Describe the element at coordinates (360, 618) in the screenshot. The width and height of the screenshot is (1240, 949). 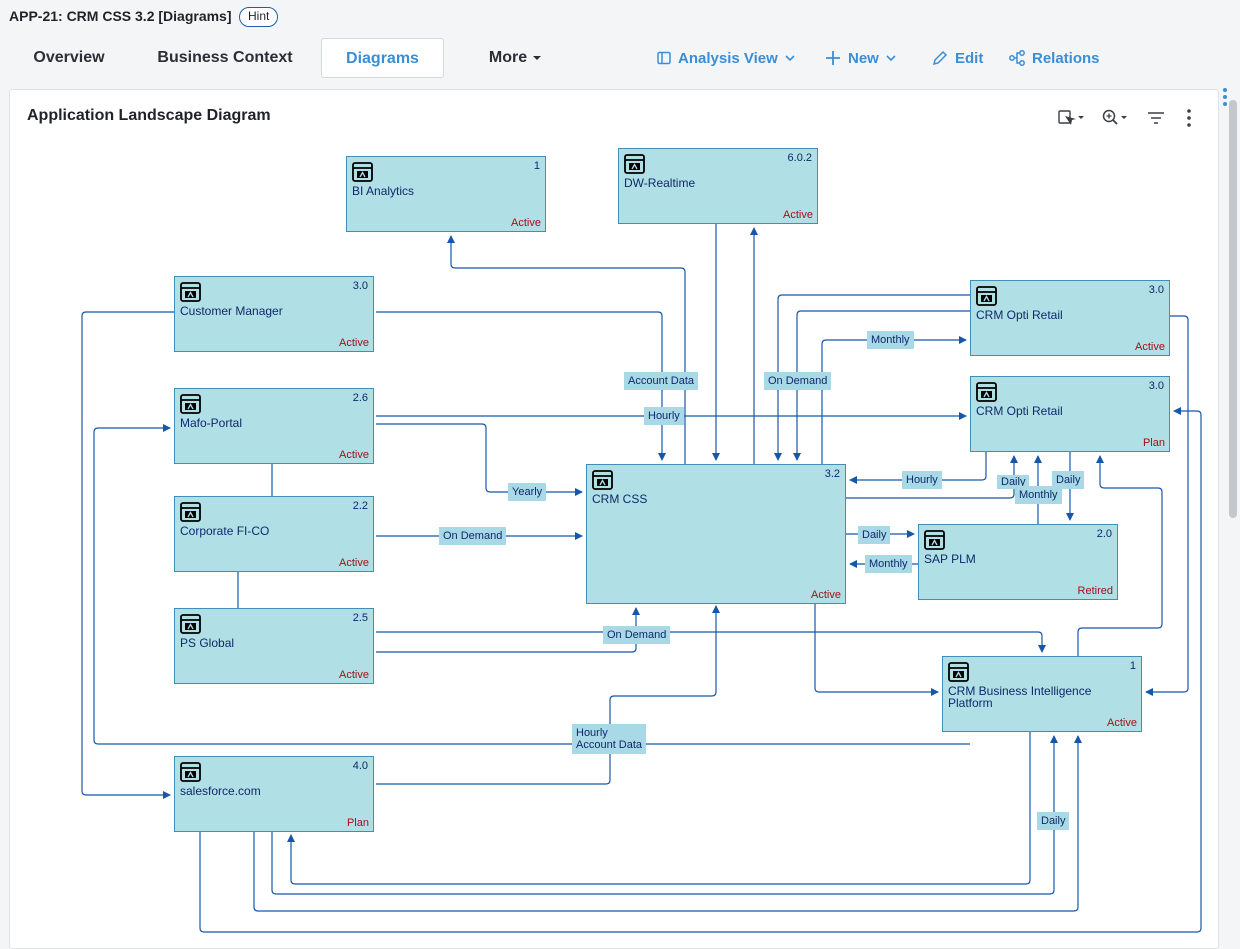
I see `node-version: 2.5` at that location.